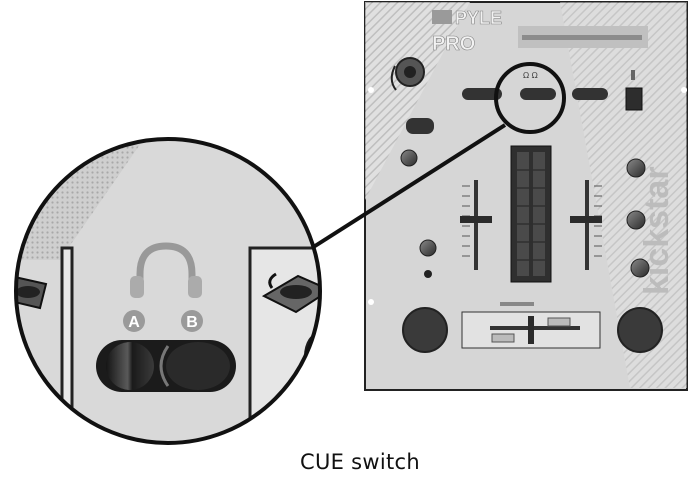 The width and height of the screenshot is (689, 483). Describe the element at coordinates (538, 94) in the screenshot. I see `cue-switch-small` at that location.